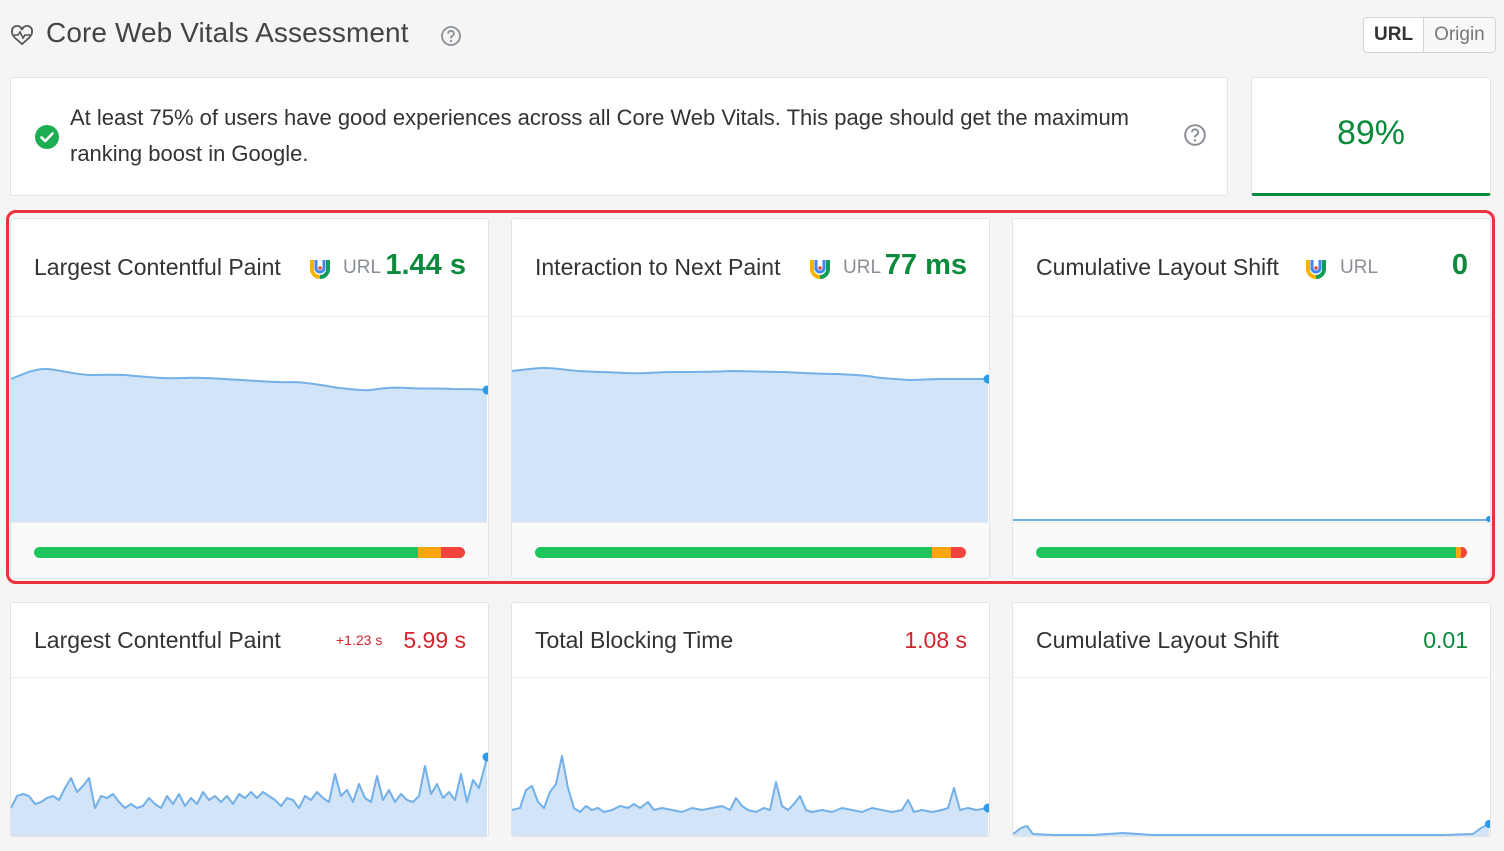  I want to click on lab-metric-card-tbt: Total Blocking Time 1.08 s, so click(750, 719).